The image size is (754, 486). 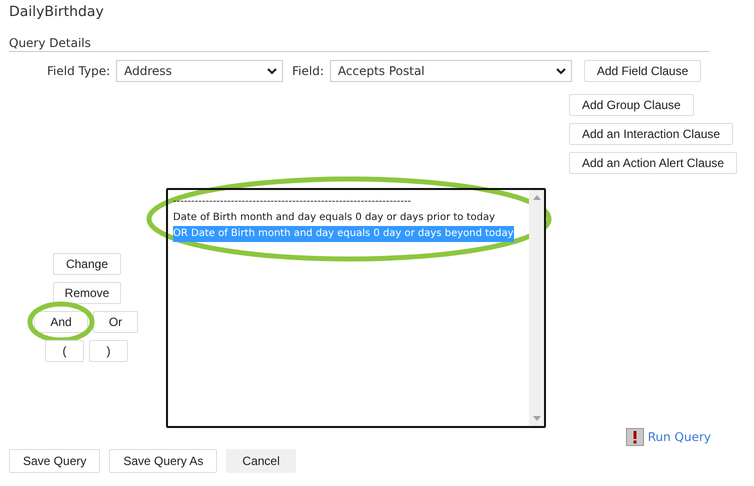 What do you see at coordinates (64, 351) in the screenshot?
I see `open-paren-button: (` at bounding box center [64, 351].